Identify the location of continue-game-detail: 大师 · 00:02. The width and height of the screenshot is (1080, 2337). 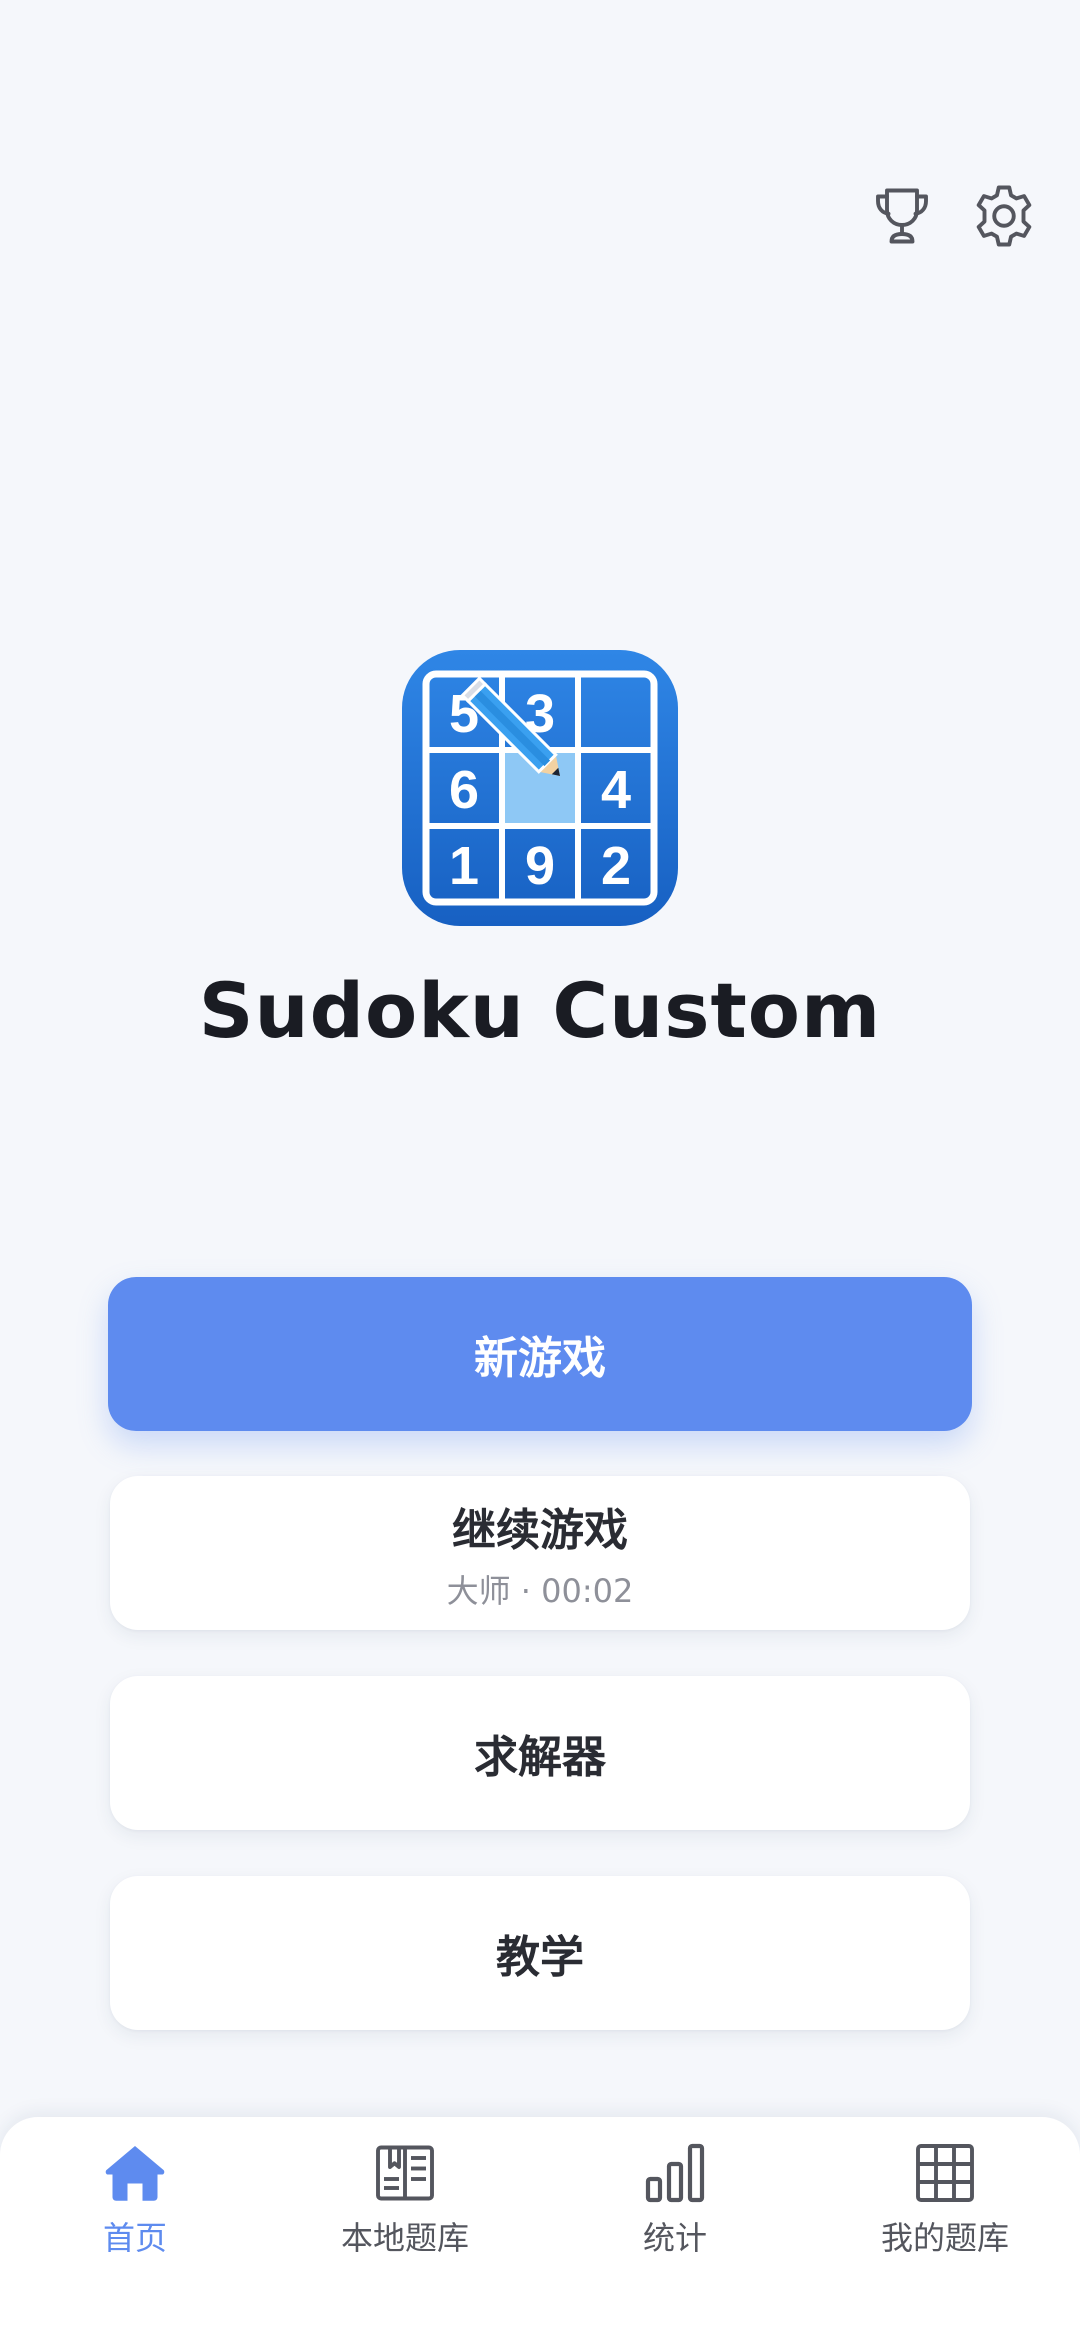
(540, 1591).